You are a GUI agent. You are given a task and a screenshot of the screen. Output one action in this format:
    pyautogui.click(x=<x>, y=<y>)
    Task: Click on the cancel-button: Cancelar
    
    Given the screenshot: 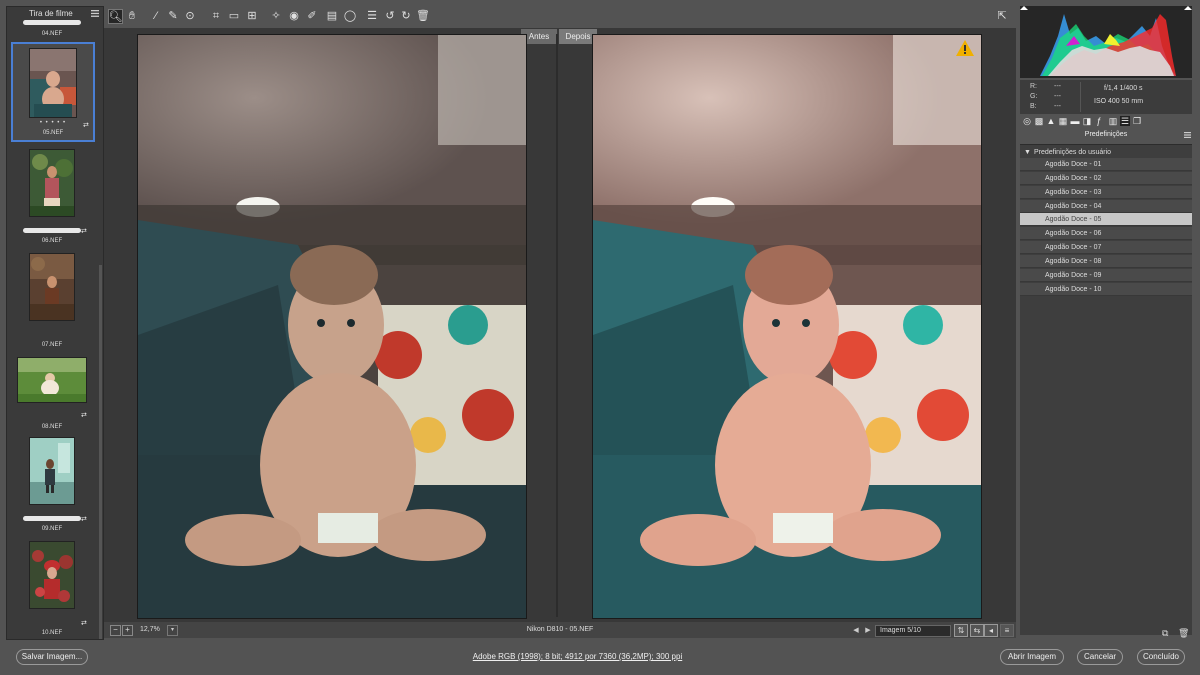 What is the action you would take?
    pyautogui.click(x=1100, y=657)
    